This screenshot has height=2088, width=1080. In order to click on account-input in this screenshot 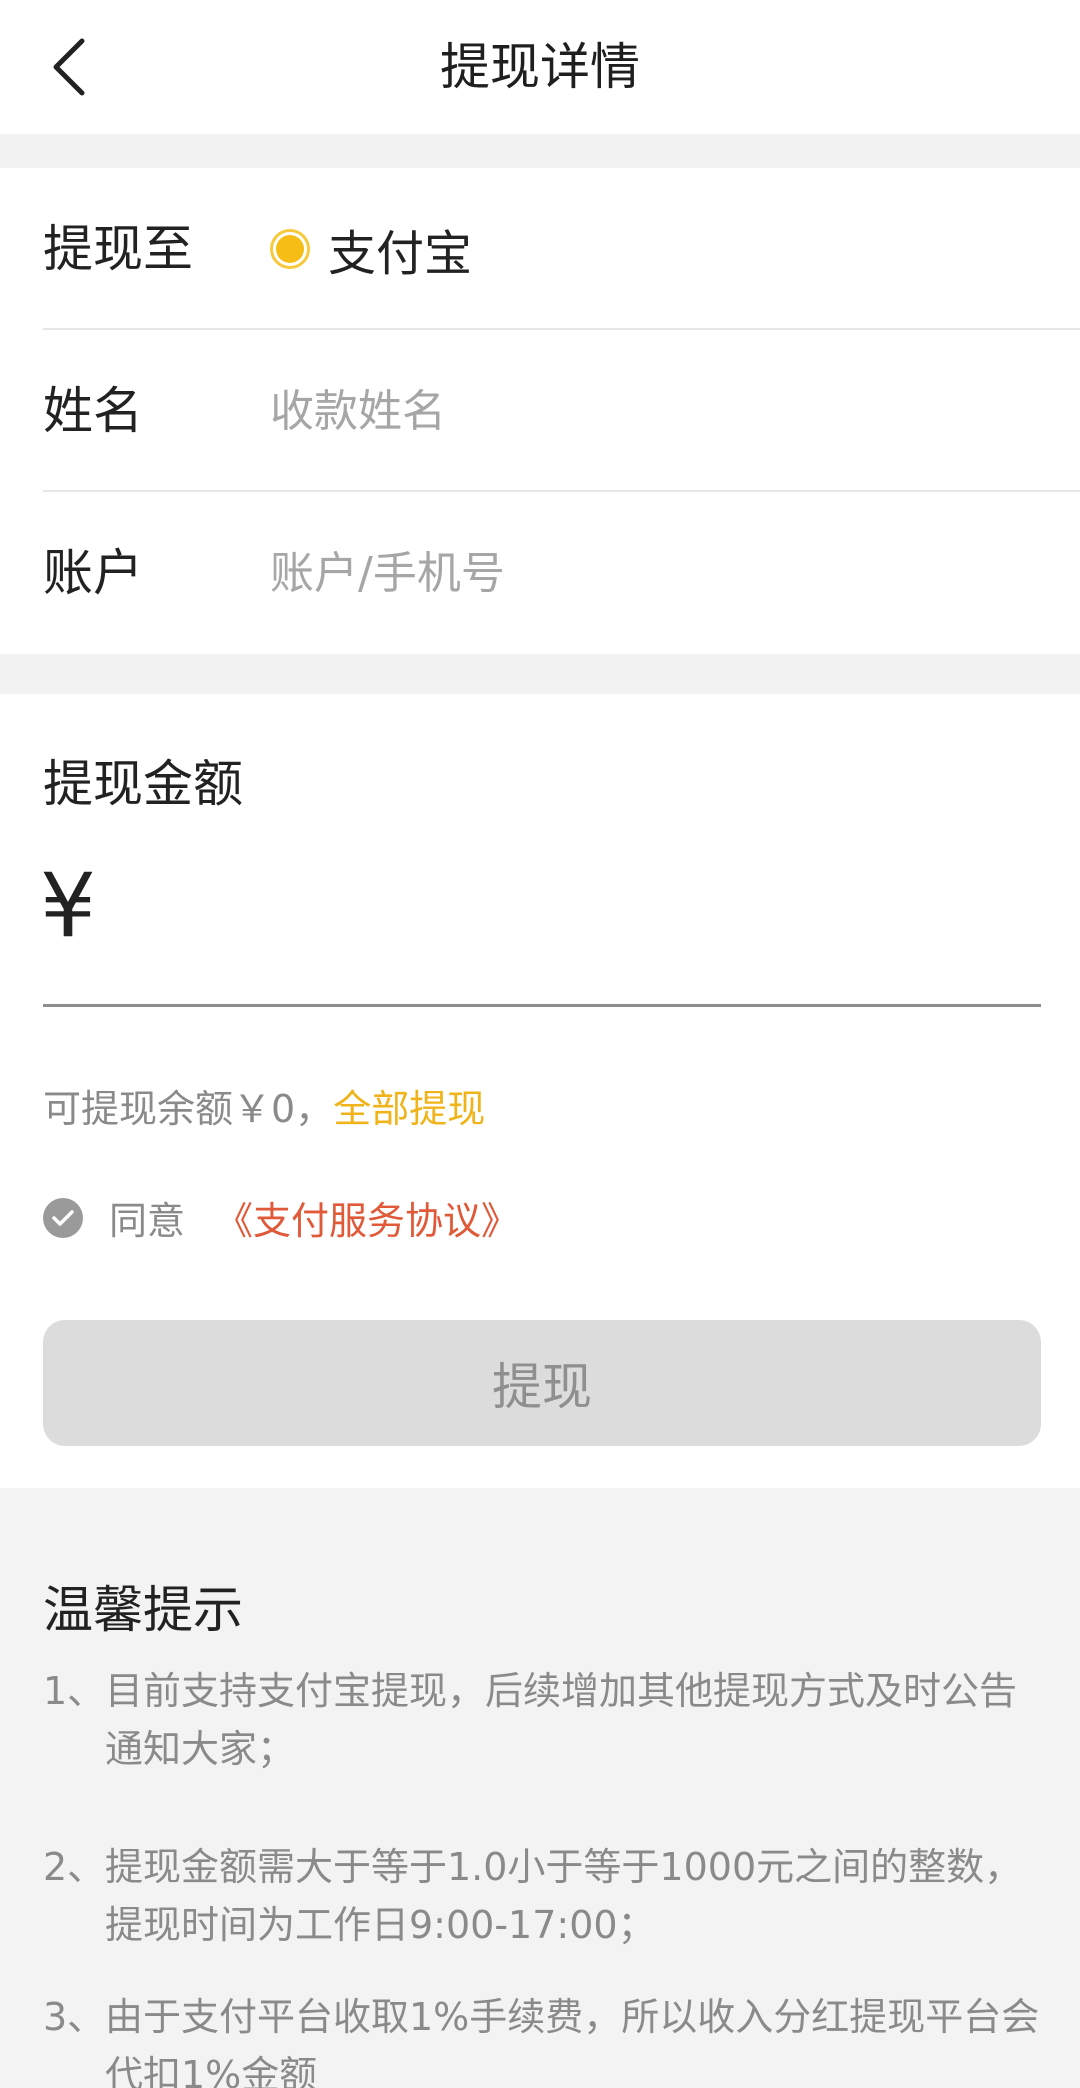, I will do `click(650, 573)`.